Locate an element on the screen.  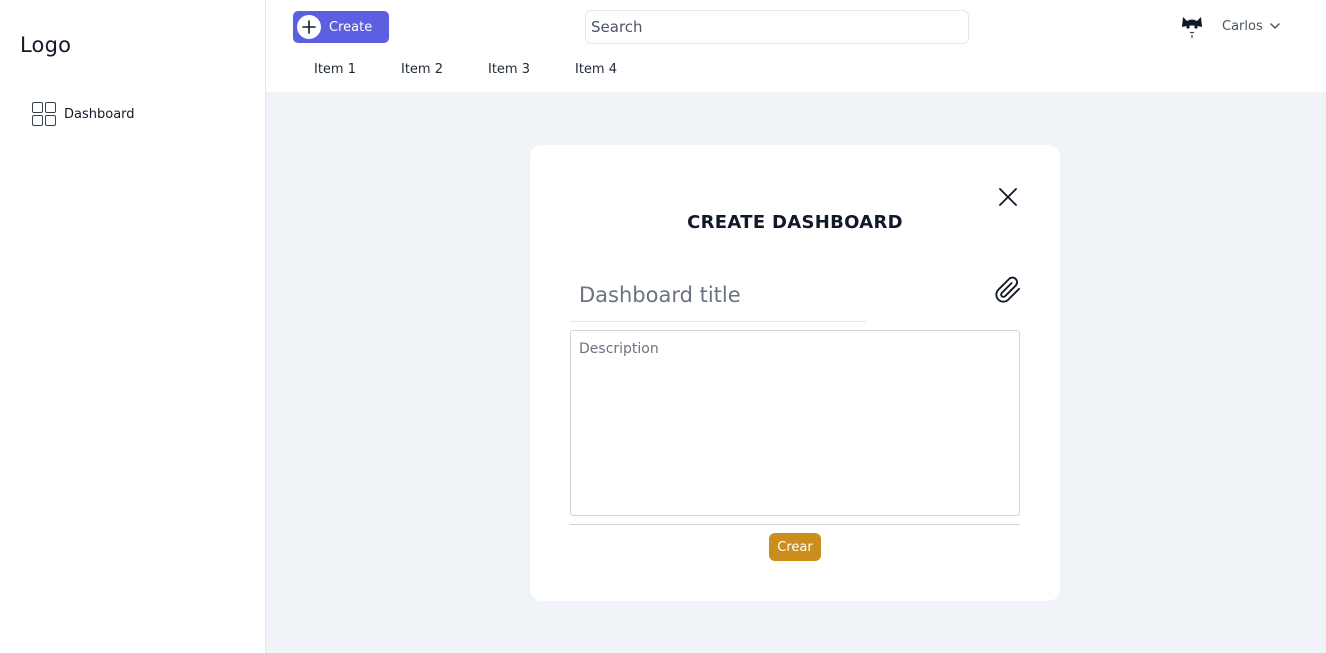
tab-item-4: Item 4 is located at coordinates (596, 69).